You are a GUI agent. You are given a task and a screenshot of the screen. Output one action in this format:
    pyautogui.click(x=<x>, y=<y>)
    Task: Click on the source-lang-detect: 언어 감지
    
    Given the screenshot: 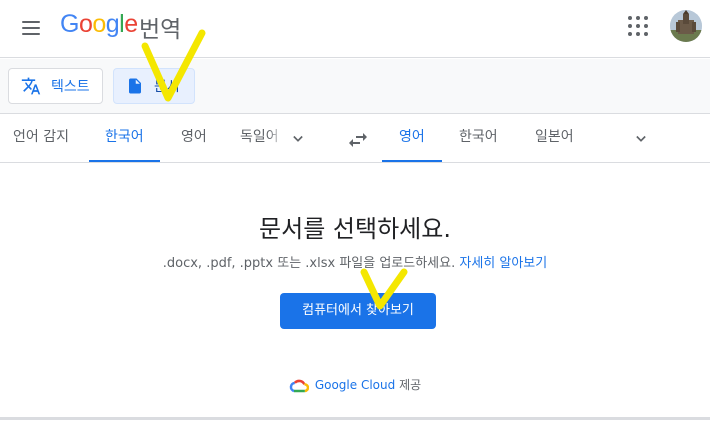 What is the action you would take?
    pyautogui.click(x=41, y=138)
    